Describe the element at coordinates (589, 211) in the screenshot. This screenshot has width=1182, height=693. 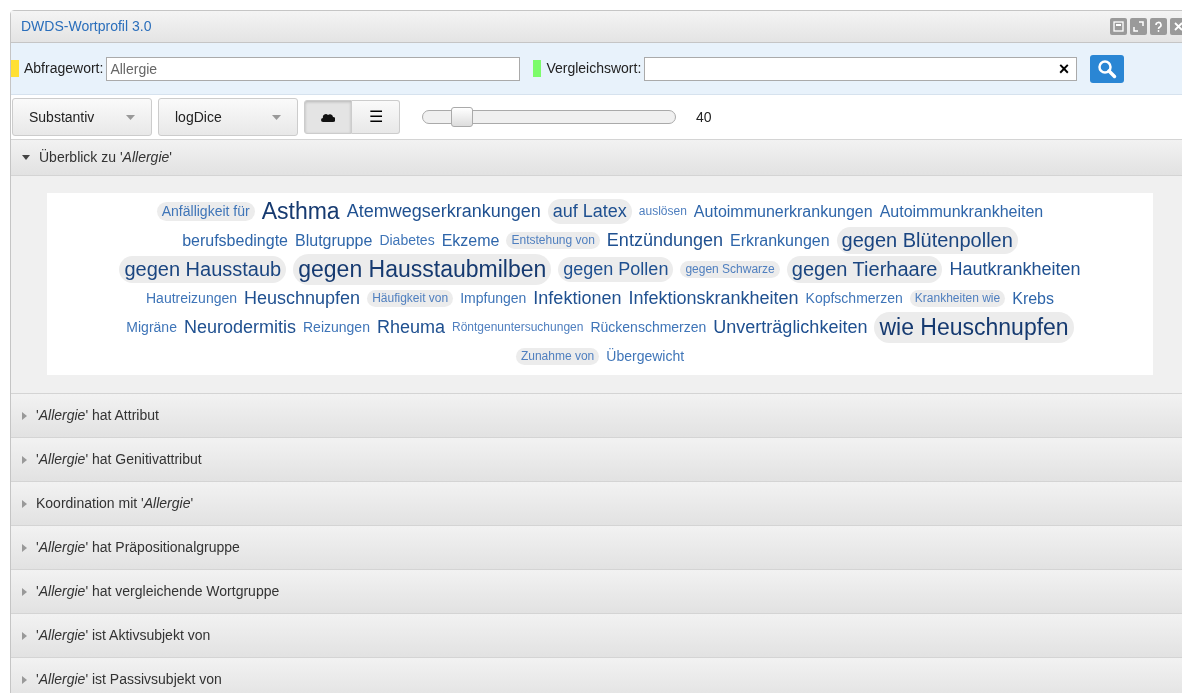
I see `phrase-tag: auf Latex` at that location.